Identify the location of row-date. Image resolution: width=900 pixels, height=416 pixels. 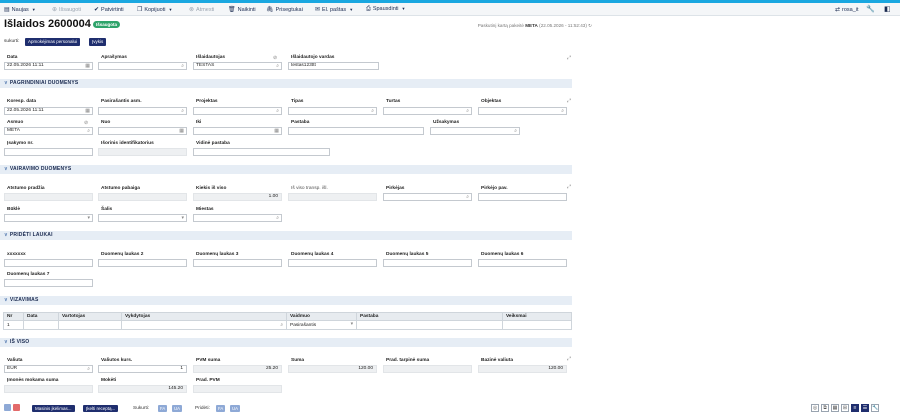
(41, 325).